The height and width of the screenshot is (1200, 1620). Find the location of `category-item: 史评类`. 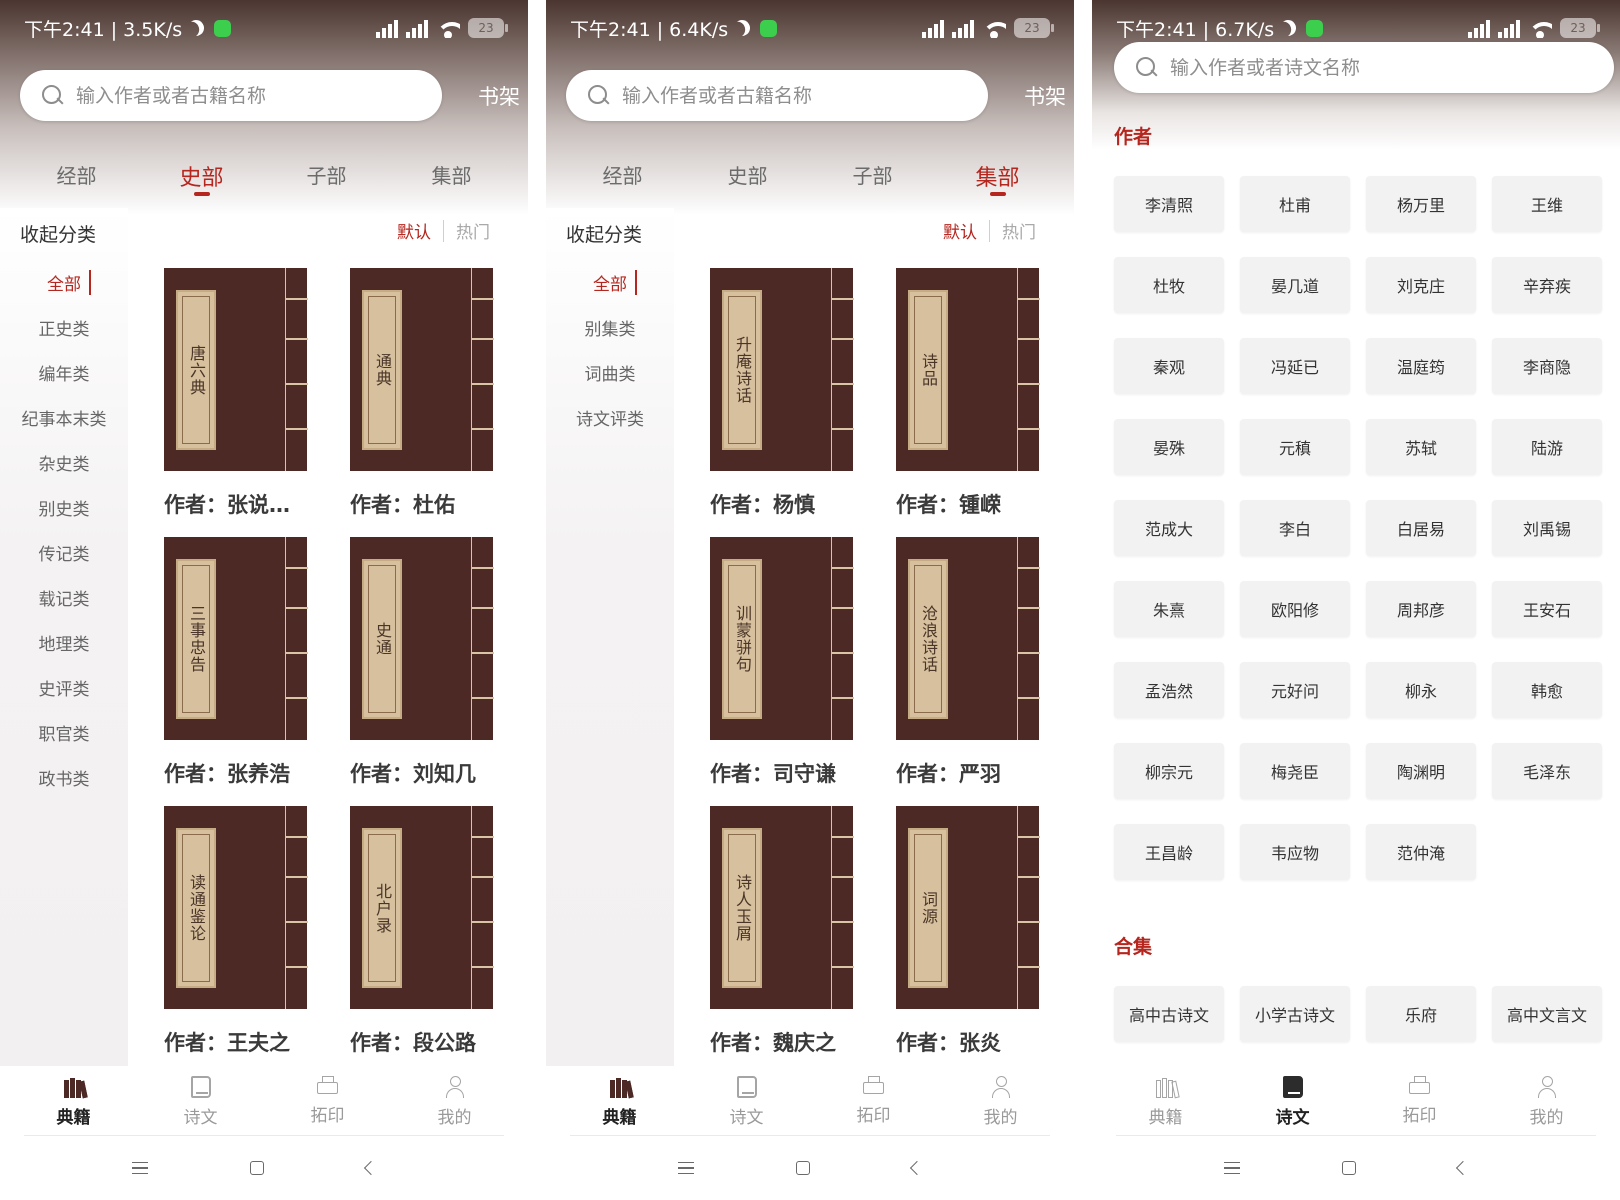

category-item: 史评类 is located at coordinates (64, 687).